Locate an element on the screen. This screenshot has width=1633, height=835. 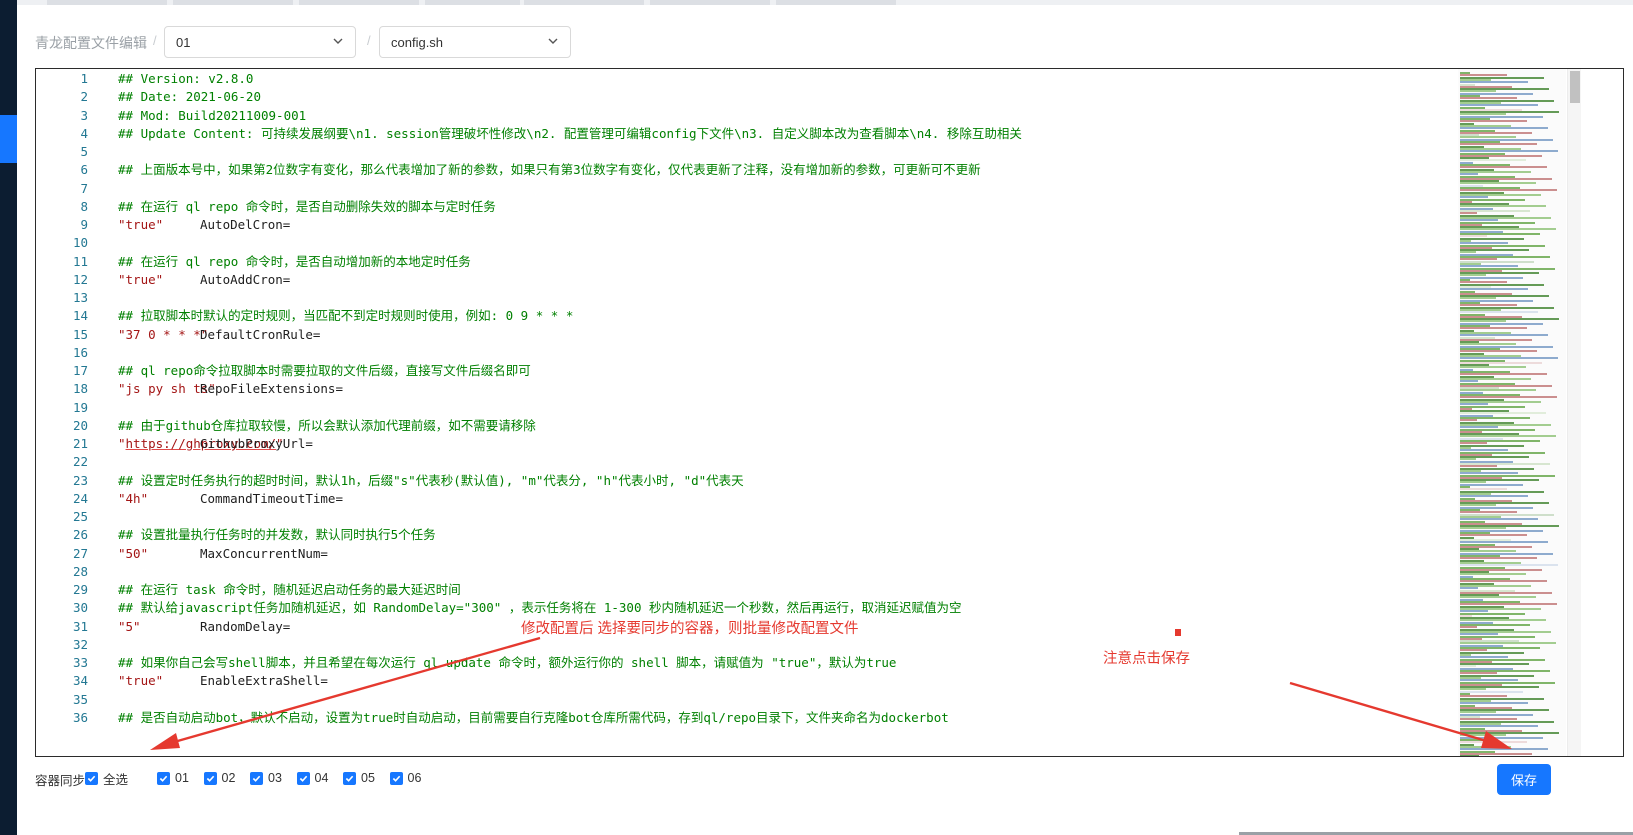
code-line: 18 RepoFileExtensions= "js py sh ts" is located at coordinates (766, 388).